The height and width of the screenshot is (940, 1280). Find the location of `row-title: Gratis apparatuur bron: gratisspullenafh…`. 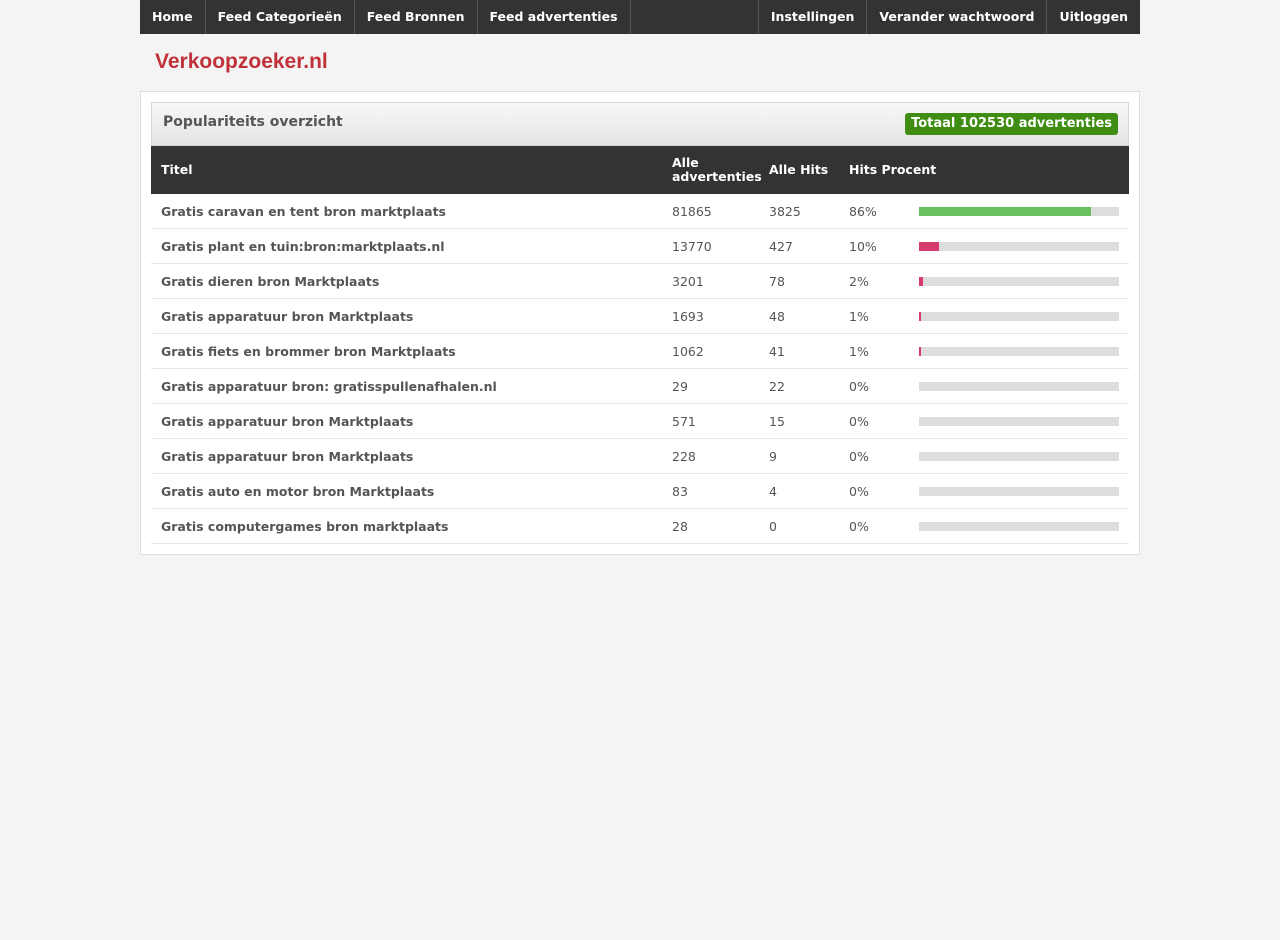

row-title: Gratis apparatuur bron: gratisspullenafh… is located at coordinates (406, 386).